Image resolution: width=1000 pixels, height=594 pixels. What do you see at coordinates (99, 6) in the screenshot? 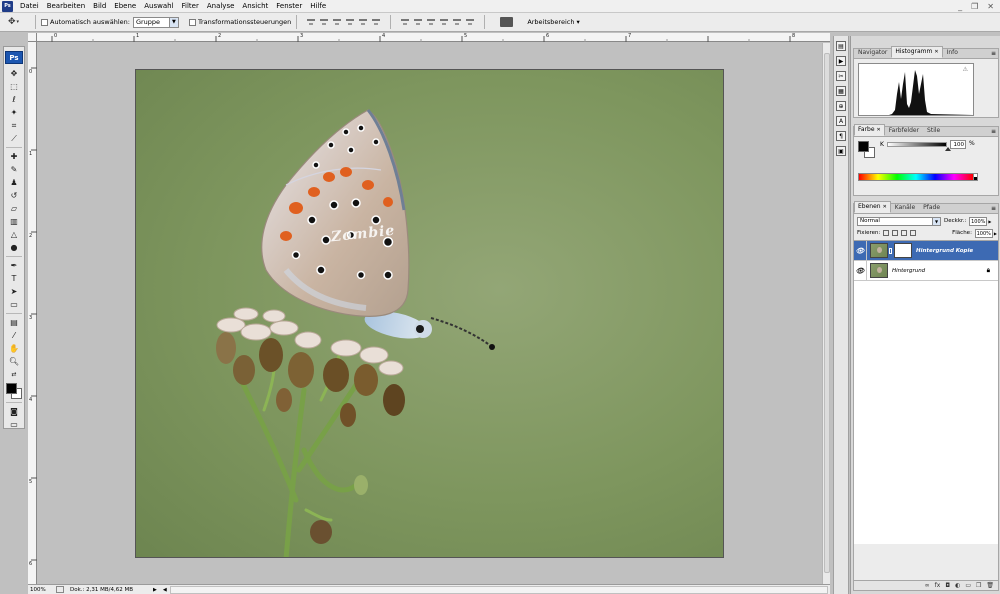
I see `menu-bild: Bild` at bounding box center [99, 6].